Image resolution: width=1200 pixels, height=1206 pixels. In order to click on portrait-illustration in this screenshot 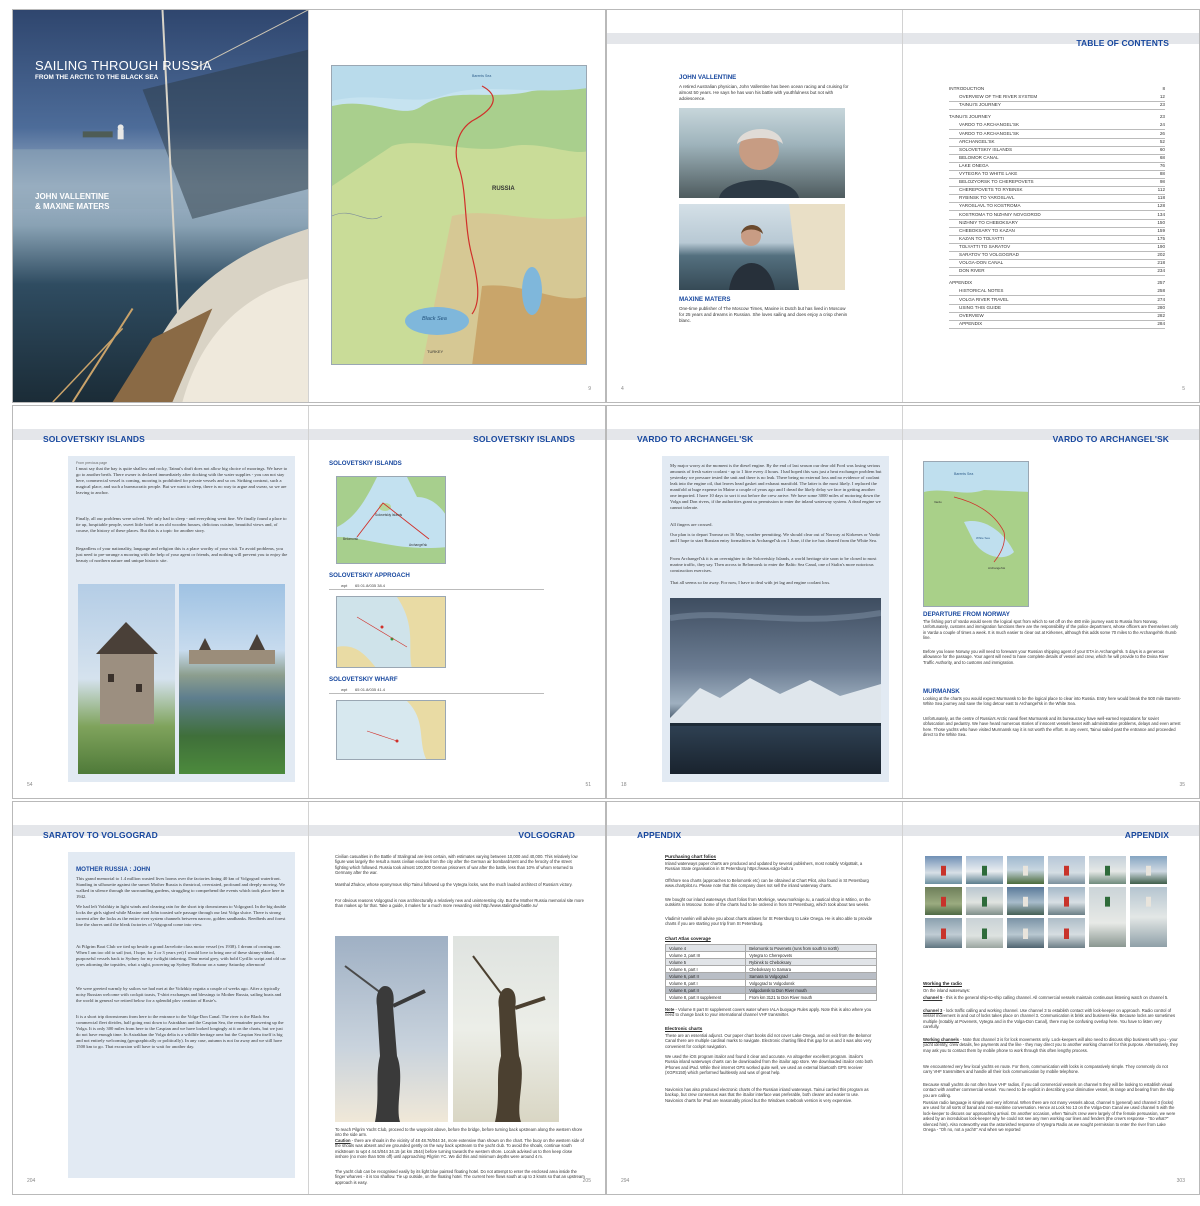, I will do `click(759, 163)`.